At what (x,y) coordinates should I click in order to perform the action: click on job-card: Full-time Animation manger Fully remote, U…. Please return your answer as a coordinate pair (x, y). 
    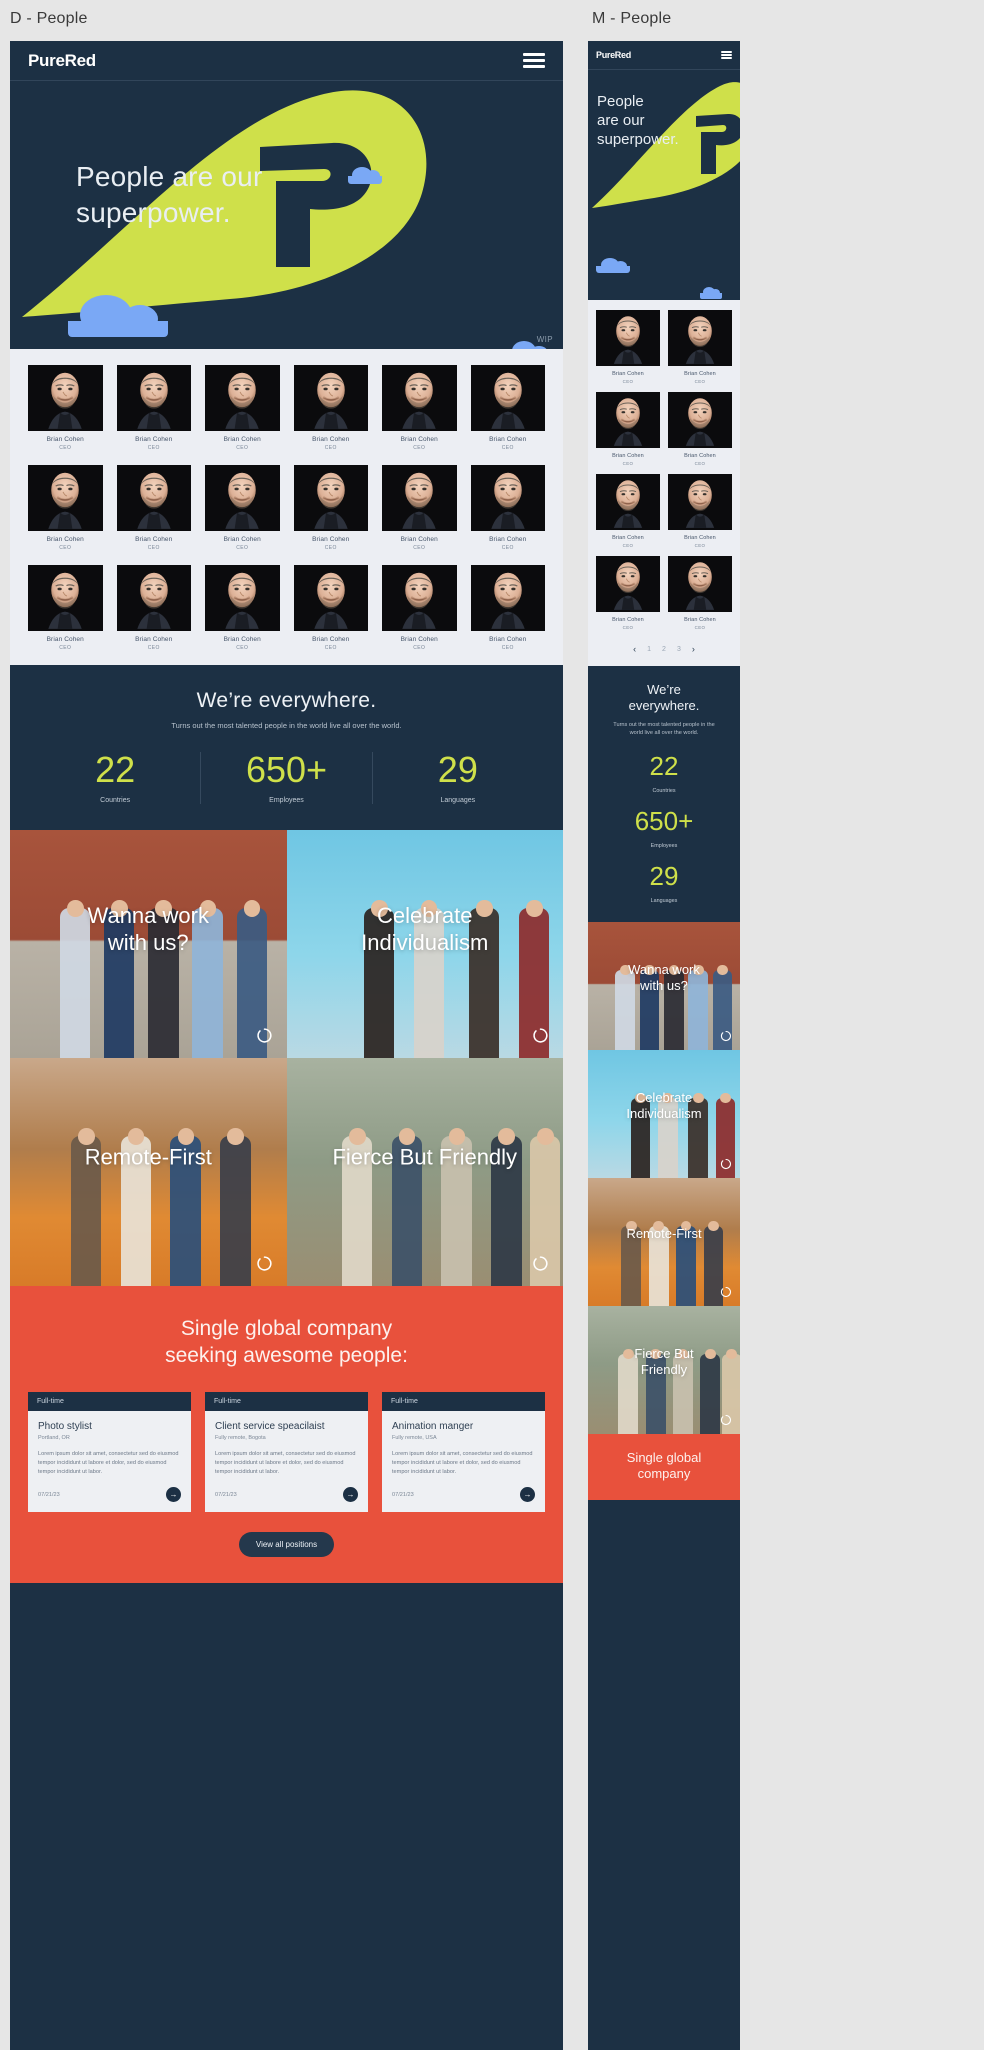
    Looking at the image, I should click on (463, 1452).